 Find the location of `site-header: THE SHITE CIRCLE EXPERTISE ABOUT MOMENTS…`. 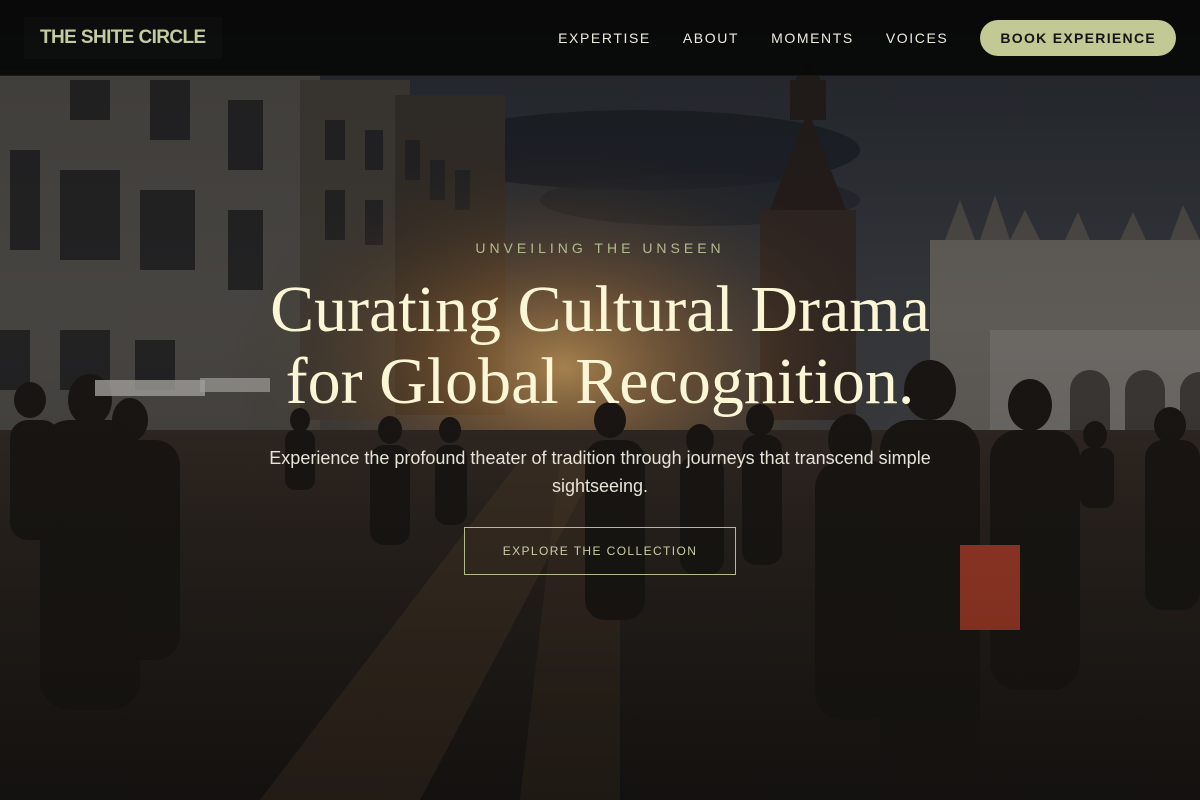

site-header: THE SHITE CIRCLE EXPERTISE ABOUT MOMENTS… is located at coordinates (600, 38).